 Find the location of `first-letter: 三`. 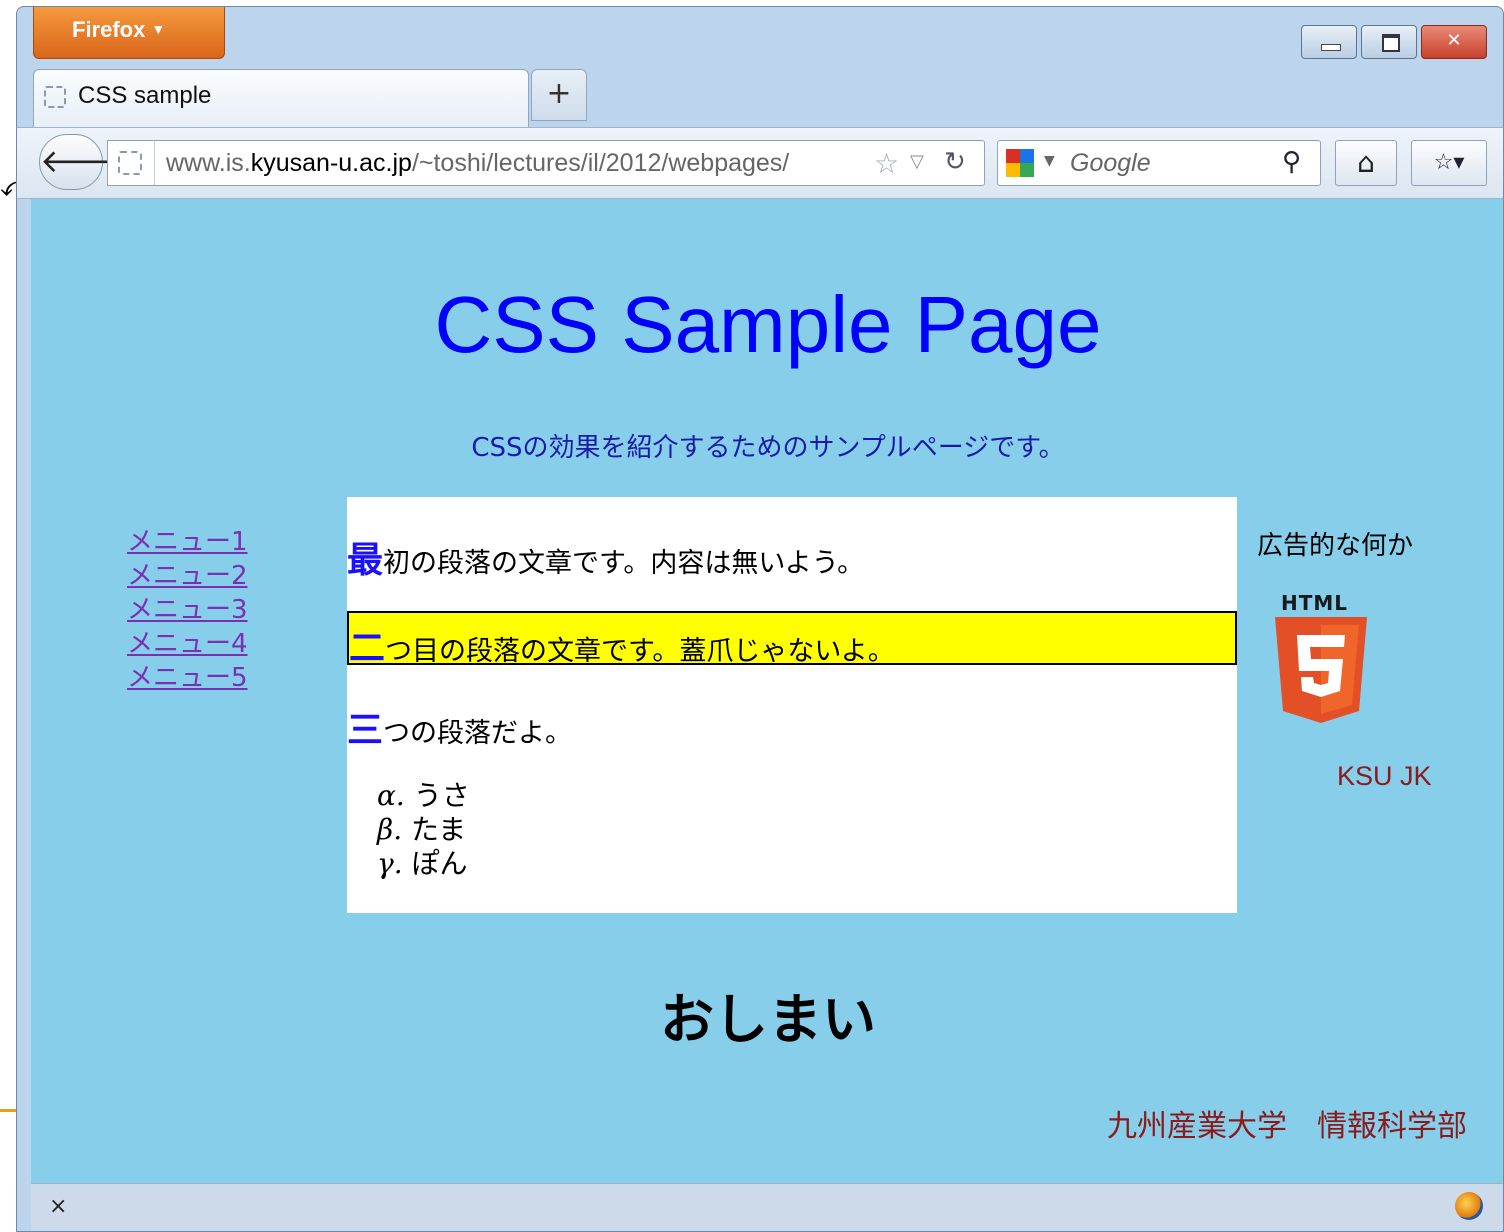

first-letter: 三 is located at coordinates (365, 730).